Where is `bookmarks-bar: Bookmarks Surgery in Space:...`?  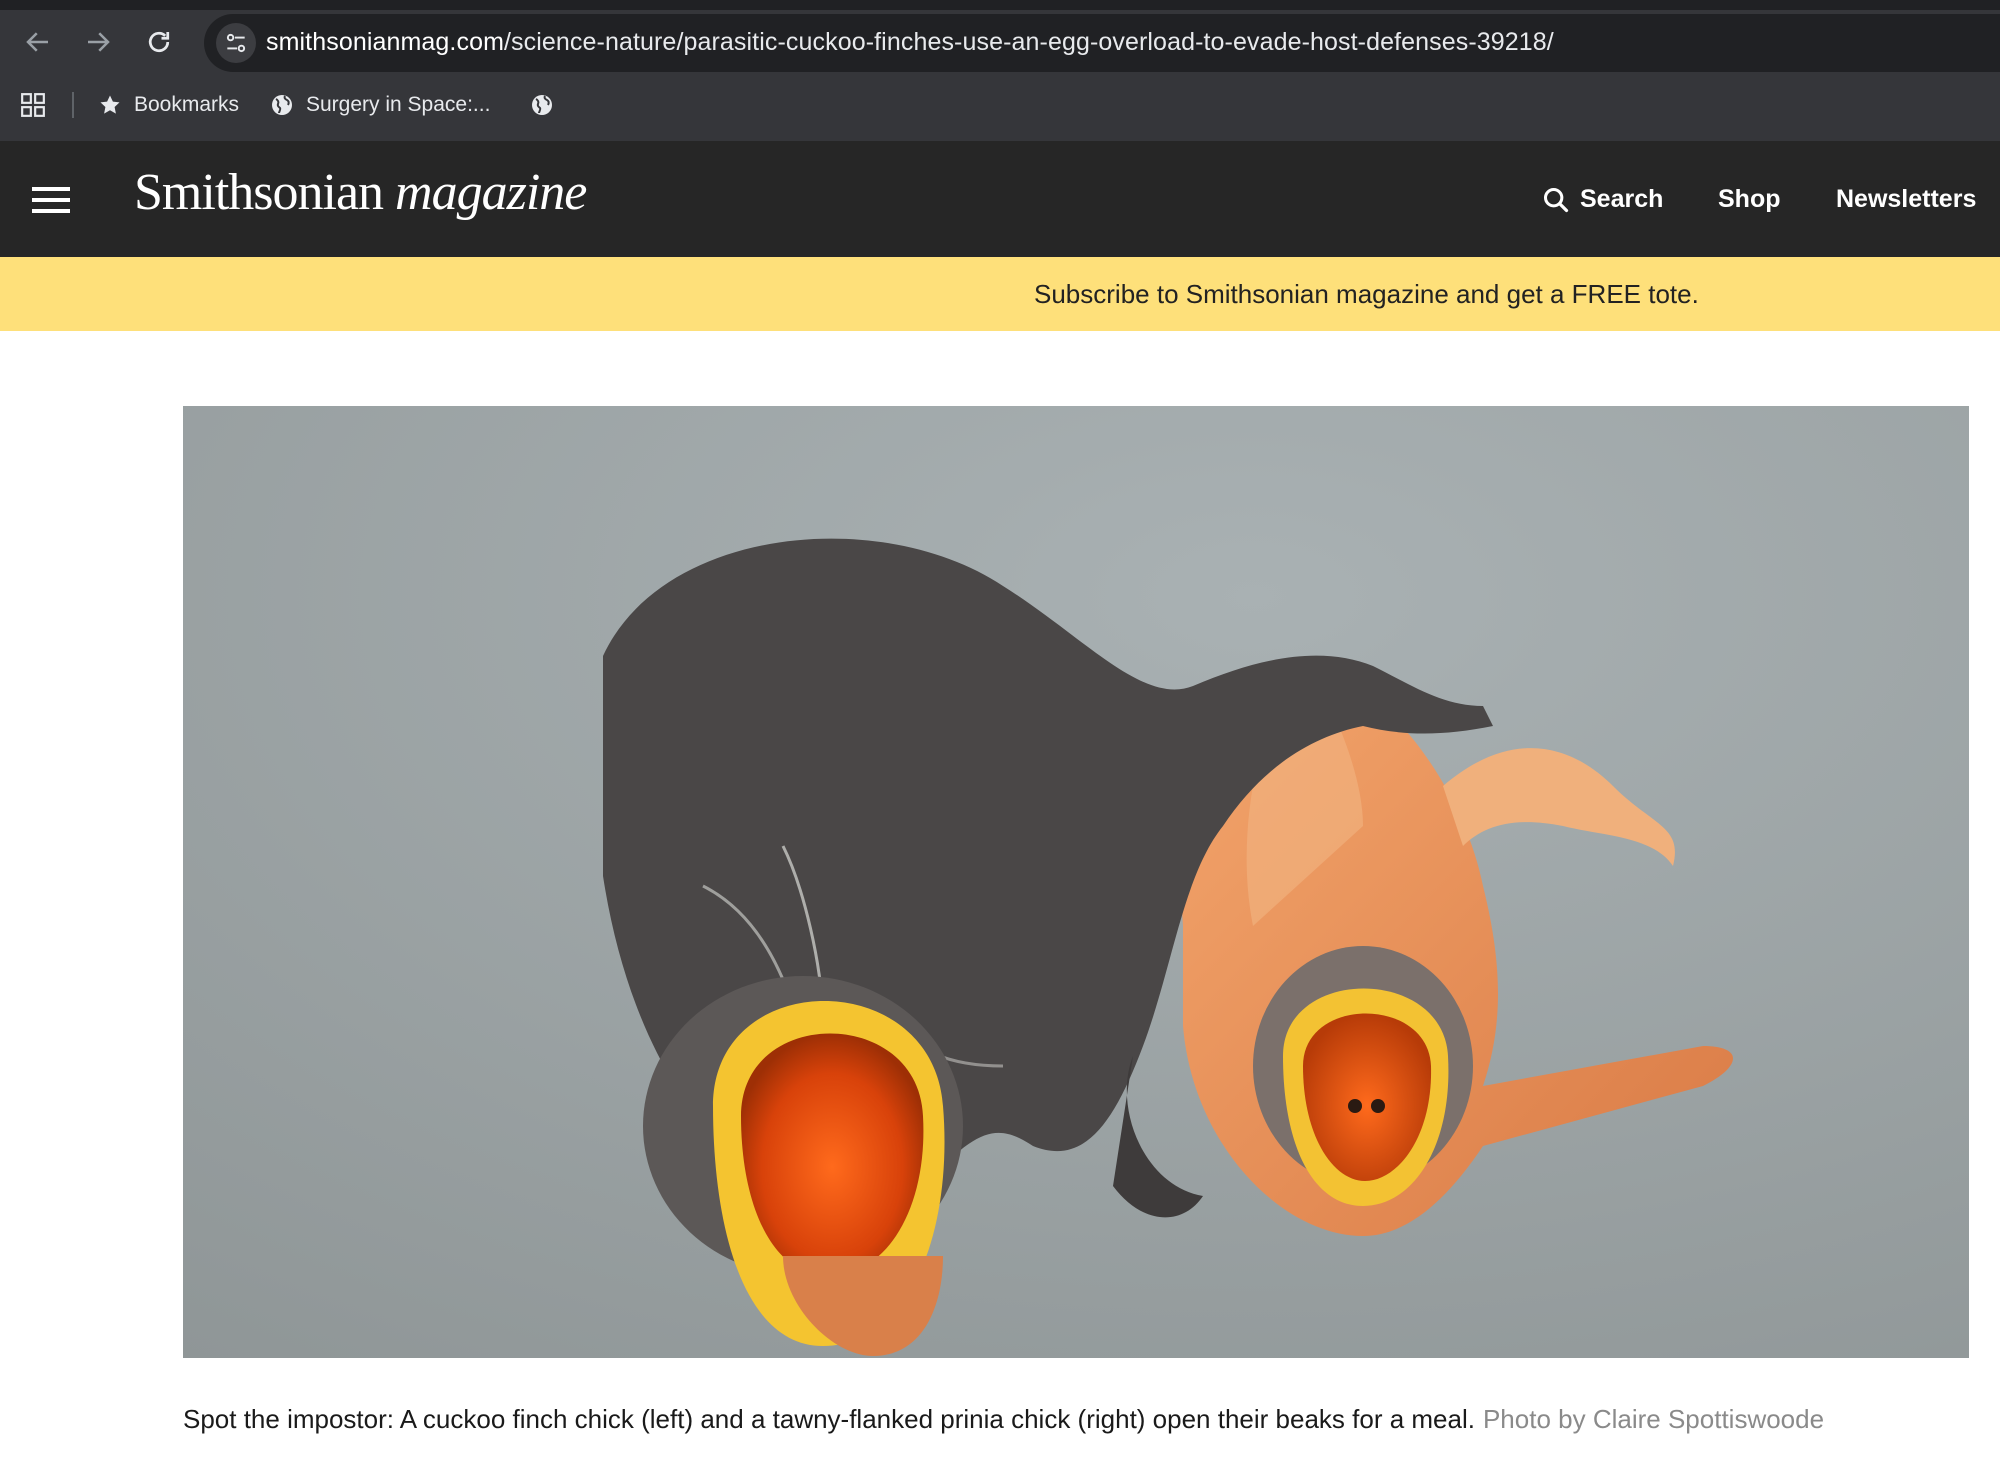
bookmarks-bar: Bookmarks Surgery in Space:... is located at coordinates (1000, 105).